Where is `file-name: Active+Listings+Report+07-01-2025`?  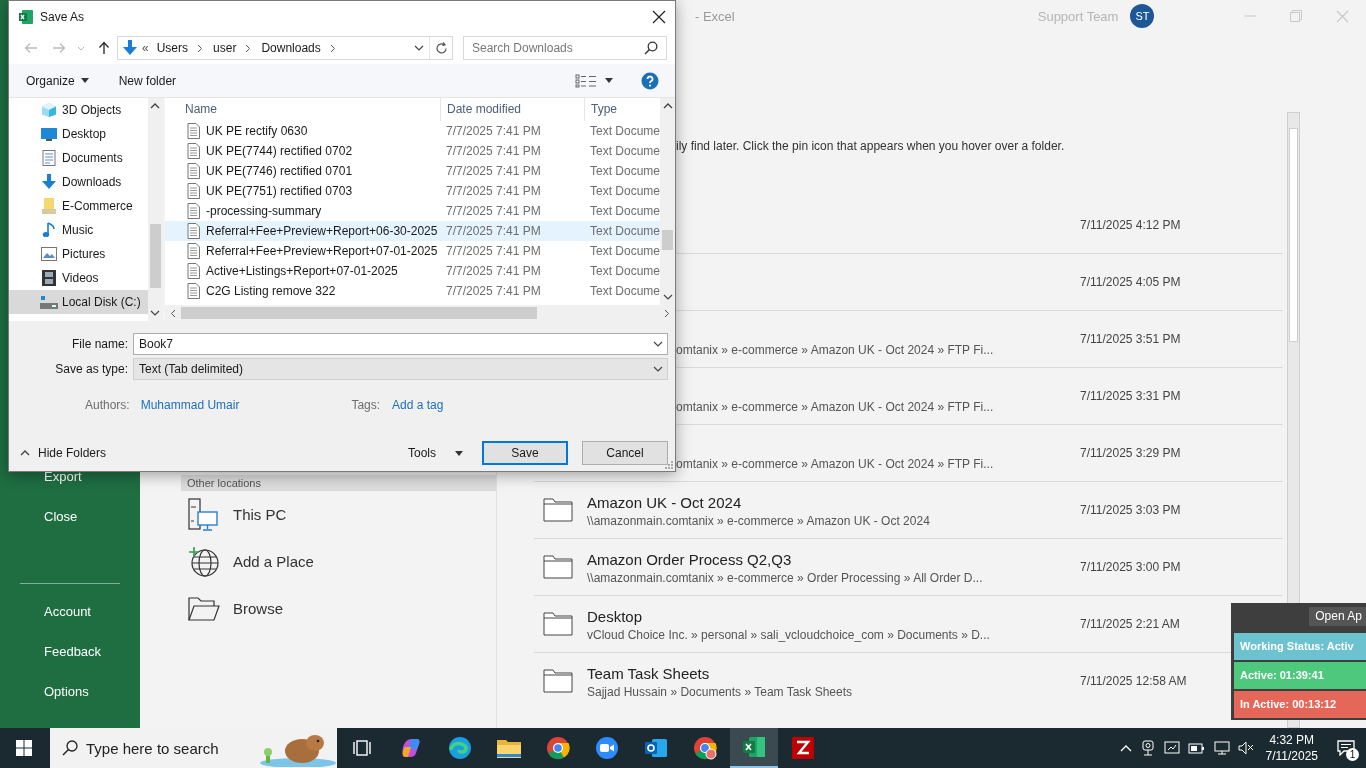 file-name: Active+Listings+Report+07-01-2025 is located at coordinates (301, 271).